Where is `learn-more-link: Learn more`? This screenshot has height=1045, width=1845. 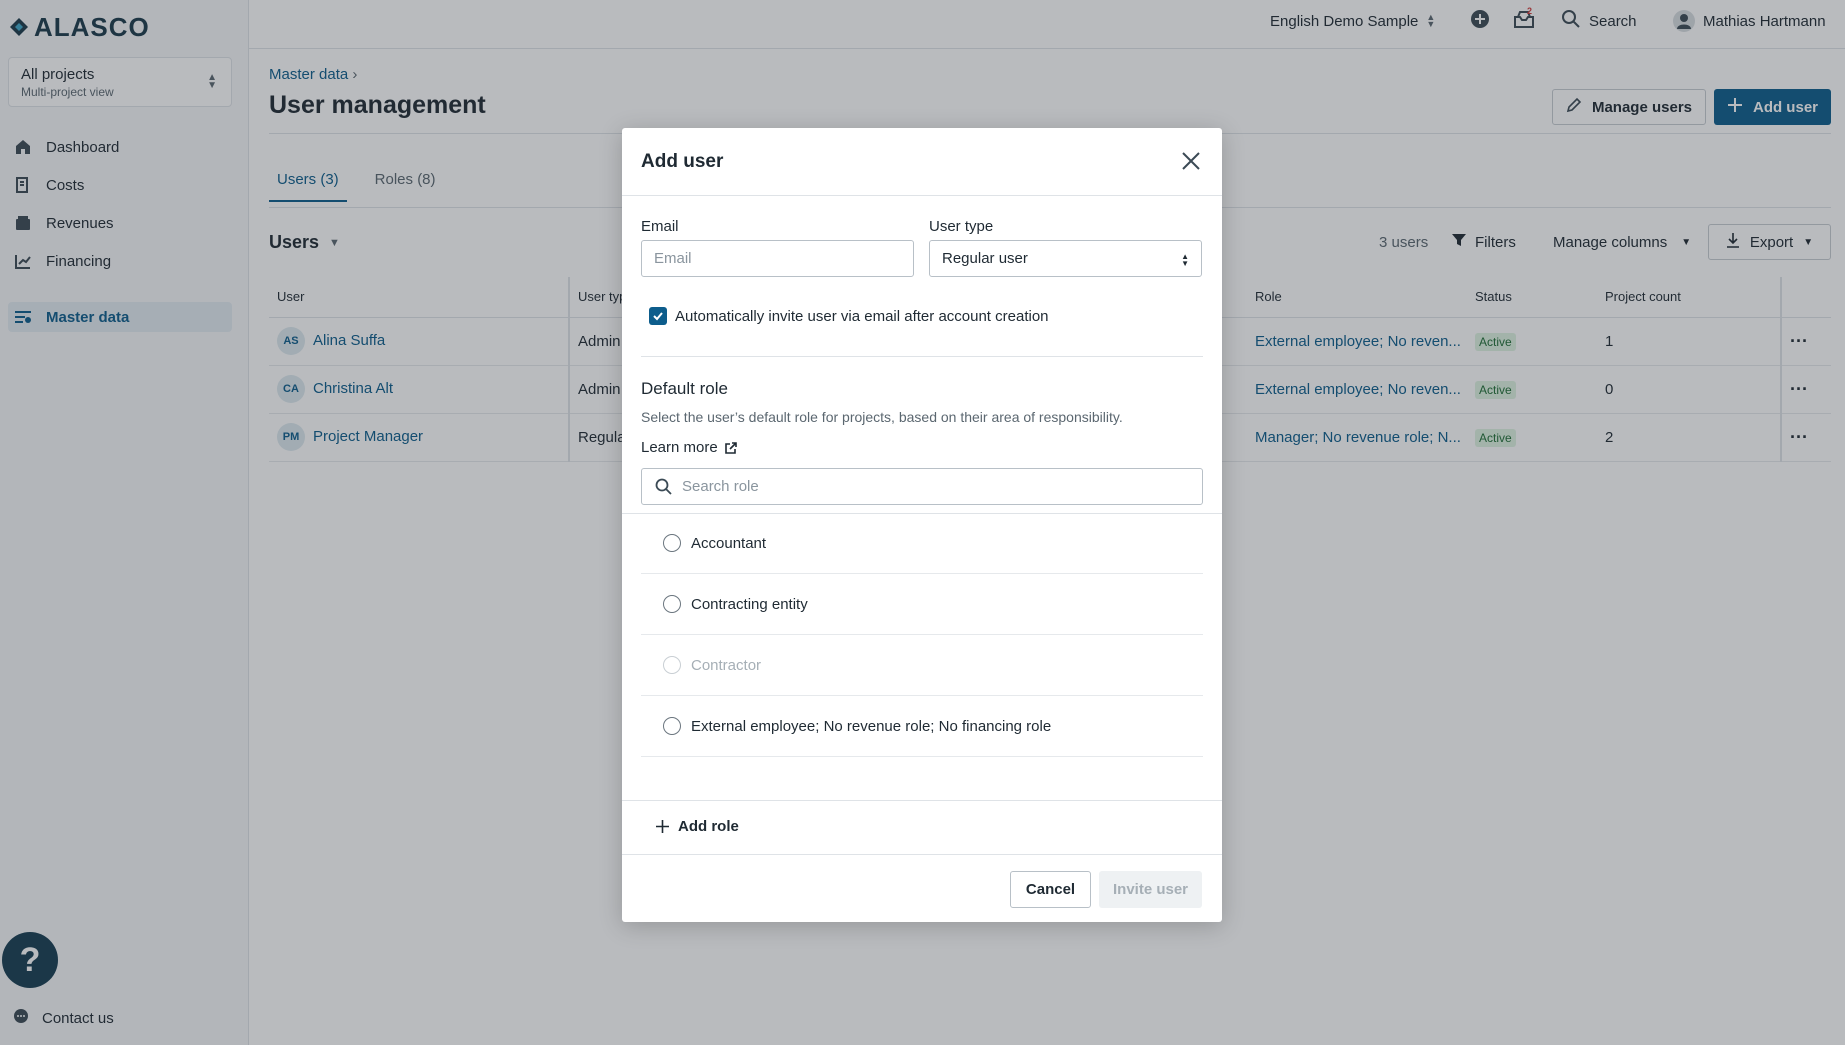 learn-more-link: Learn more is located at coordinates (689, 447).